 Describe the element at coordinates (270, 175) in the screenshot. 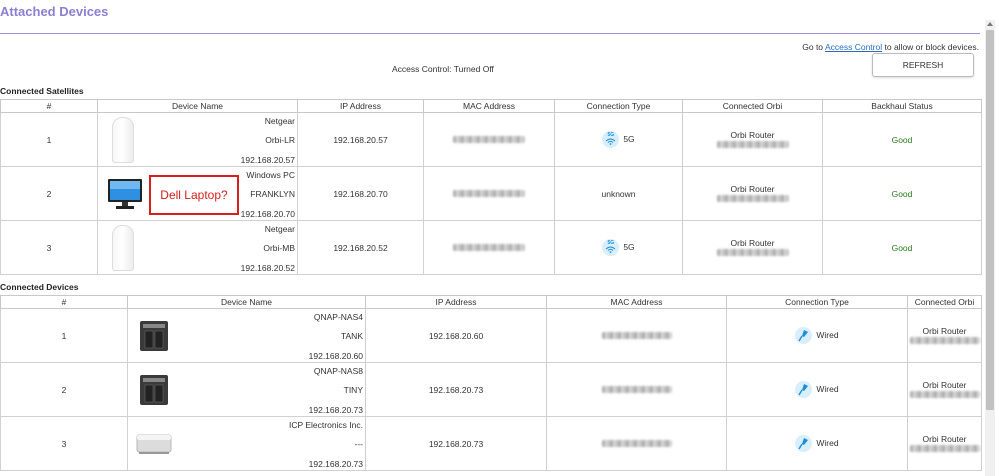

I see `device-vendor: Windows PC` at that location.